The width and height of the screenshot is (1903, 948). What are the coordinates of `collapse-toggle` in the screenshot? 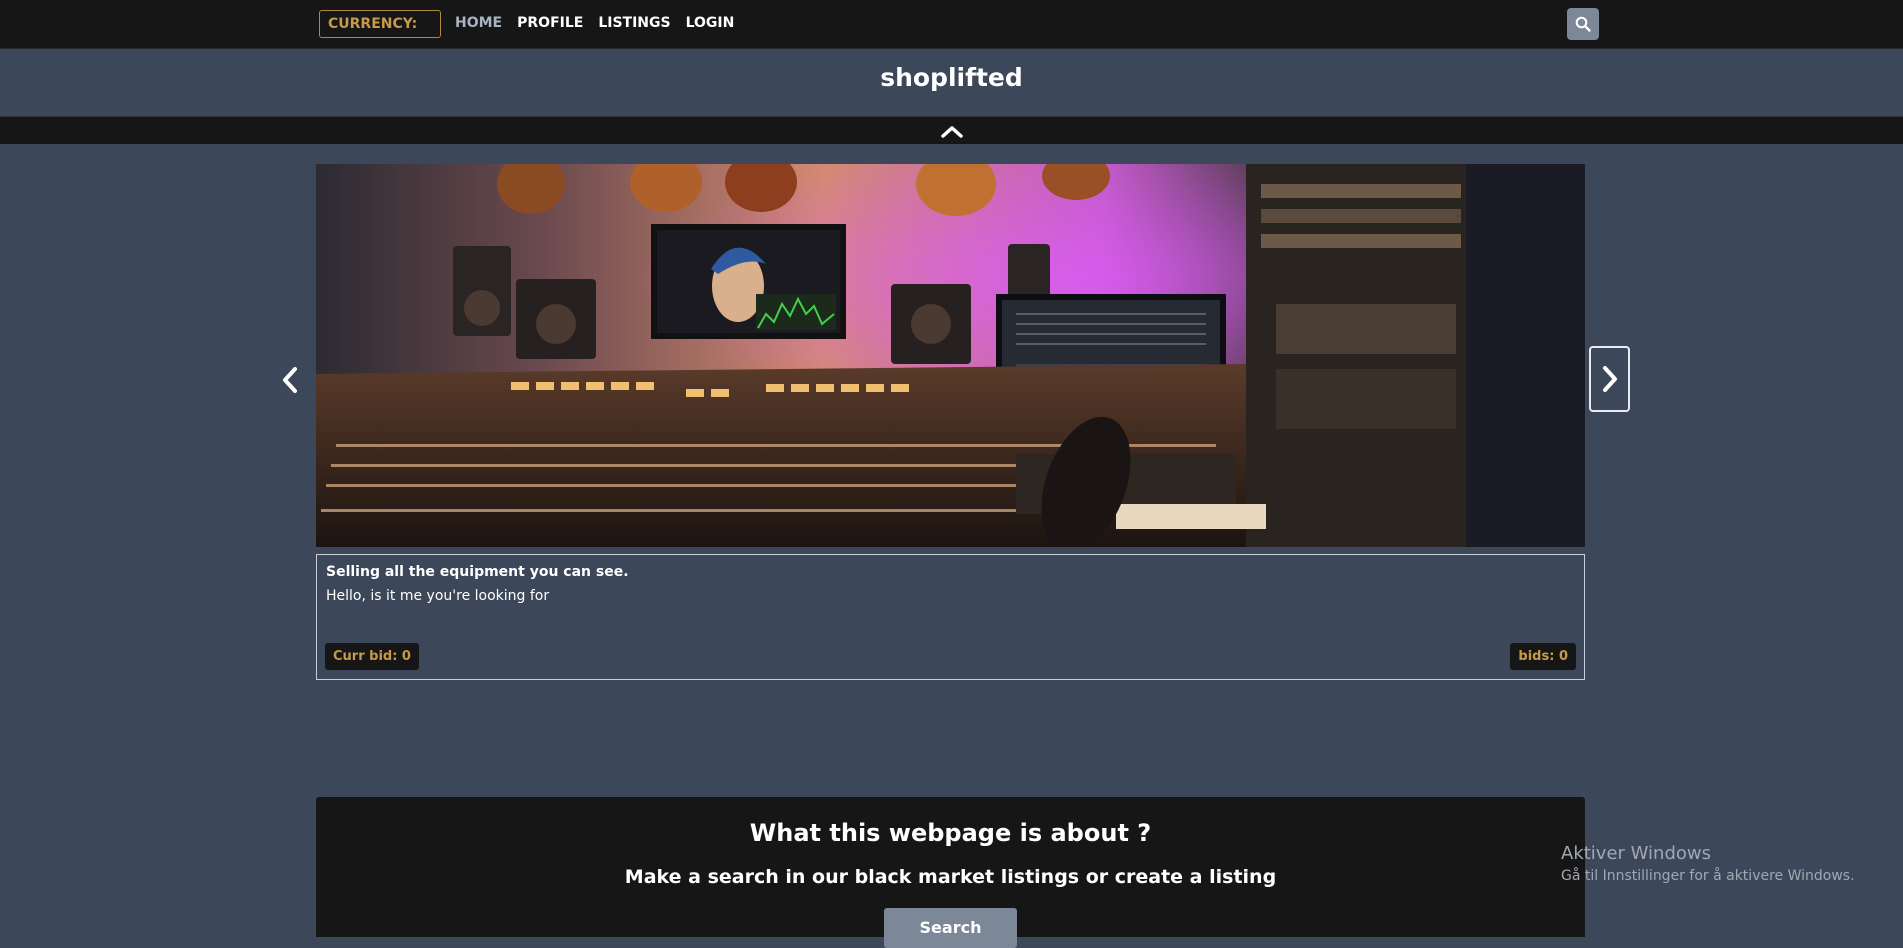 It's located at (951, 130).